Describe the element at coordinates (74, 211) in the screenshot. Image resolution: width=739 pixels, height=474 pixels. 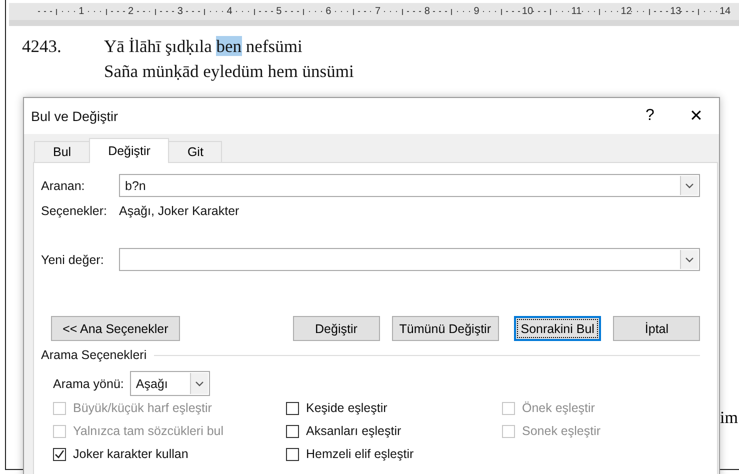
I see `options-label: Seçenekler:` at that location.